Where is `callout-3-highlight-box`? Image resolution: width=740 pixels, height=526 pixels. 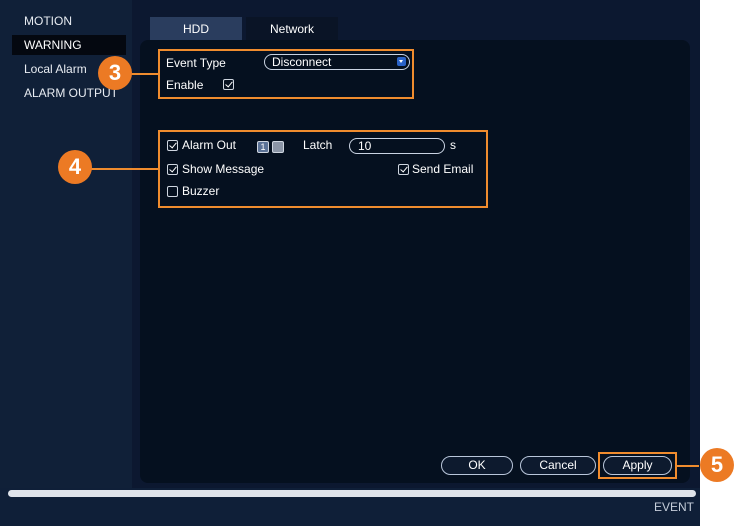
callout-3-highlight-box is located at coordinates (286, 74).